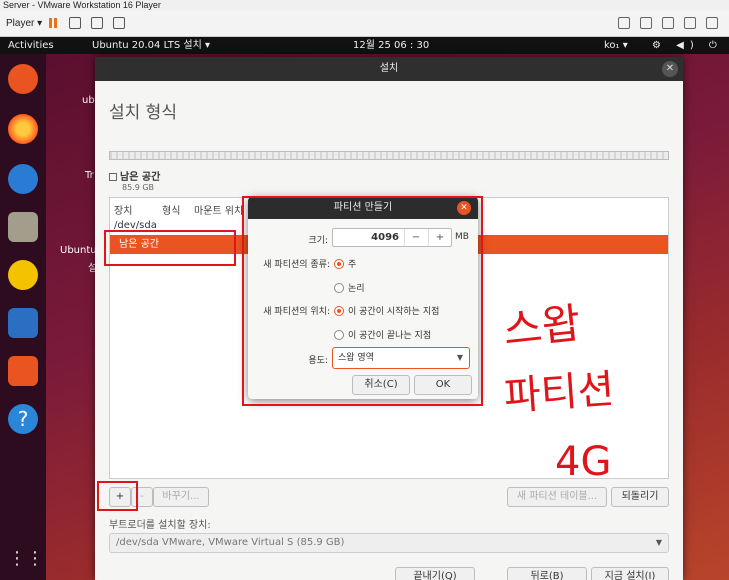 Image resolution: width=729 pixels, height=580 pixels. Describe the element at coordinates (364, 5) in the screenshot. I see `vmware-window-title: Server - VMware Workstation 16 Player` at that location.